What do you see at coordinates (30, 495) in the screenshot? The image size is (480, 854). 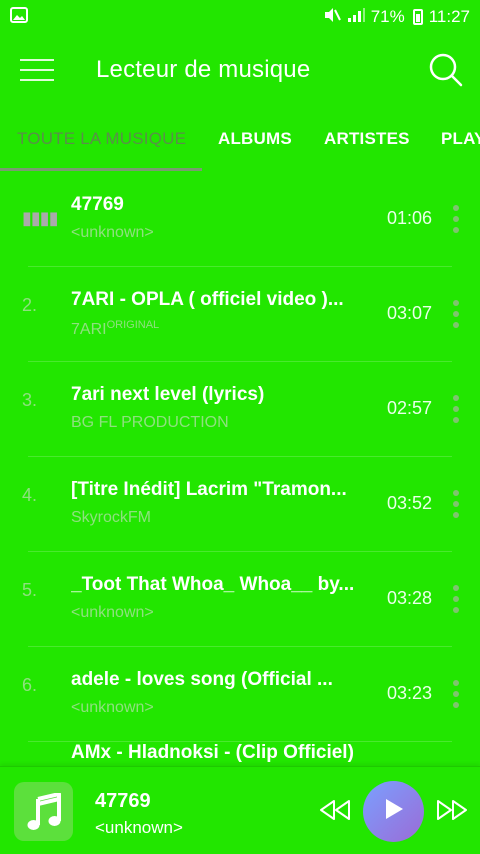 I see `song-number: 4.` at bounding box center [30, 495].